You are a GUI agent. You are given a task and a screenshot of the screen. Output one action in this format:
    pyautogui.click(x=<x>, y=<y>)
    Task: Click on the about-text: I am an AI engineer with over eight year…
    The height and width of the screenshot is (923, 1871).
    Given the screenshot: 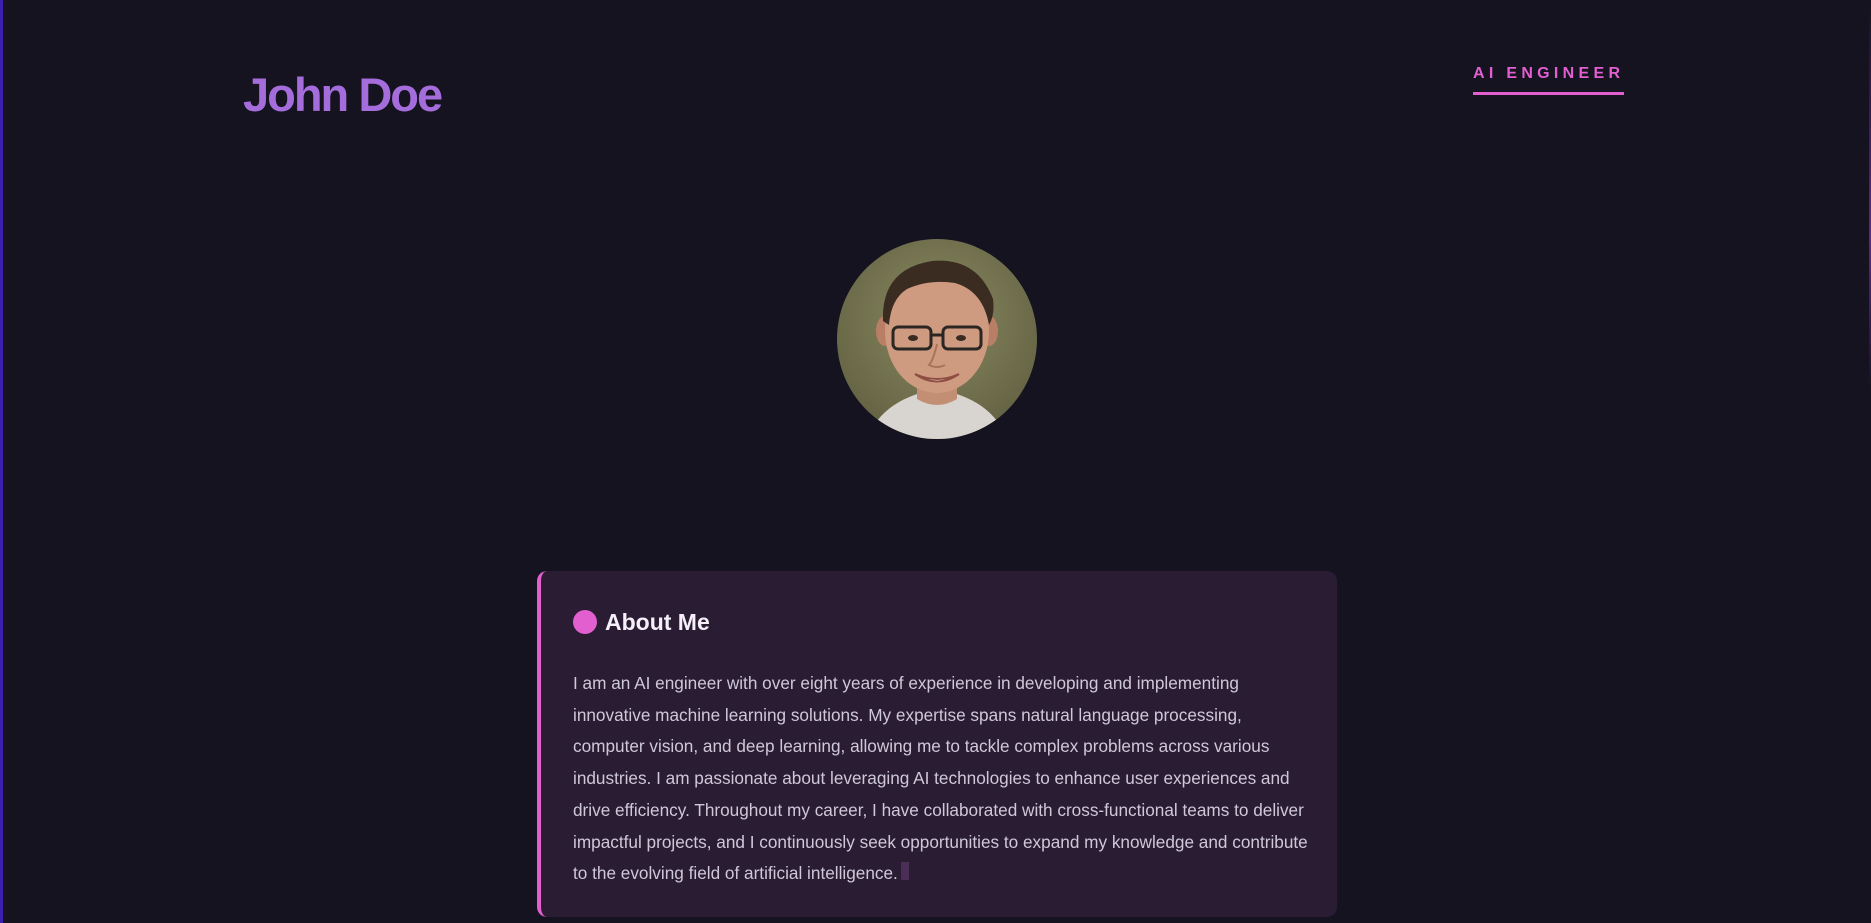 What is the action you would take?
    pyautogui.click(x=940, y=778)
    